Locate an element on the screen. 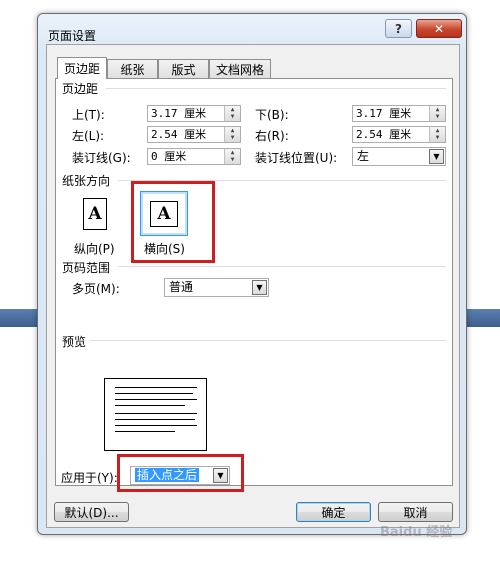 This screenshot has width=500, height=567. left-margin-input: 2.54 厘米 ▲ ▼ is located at coordinates (194, 134).